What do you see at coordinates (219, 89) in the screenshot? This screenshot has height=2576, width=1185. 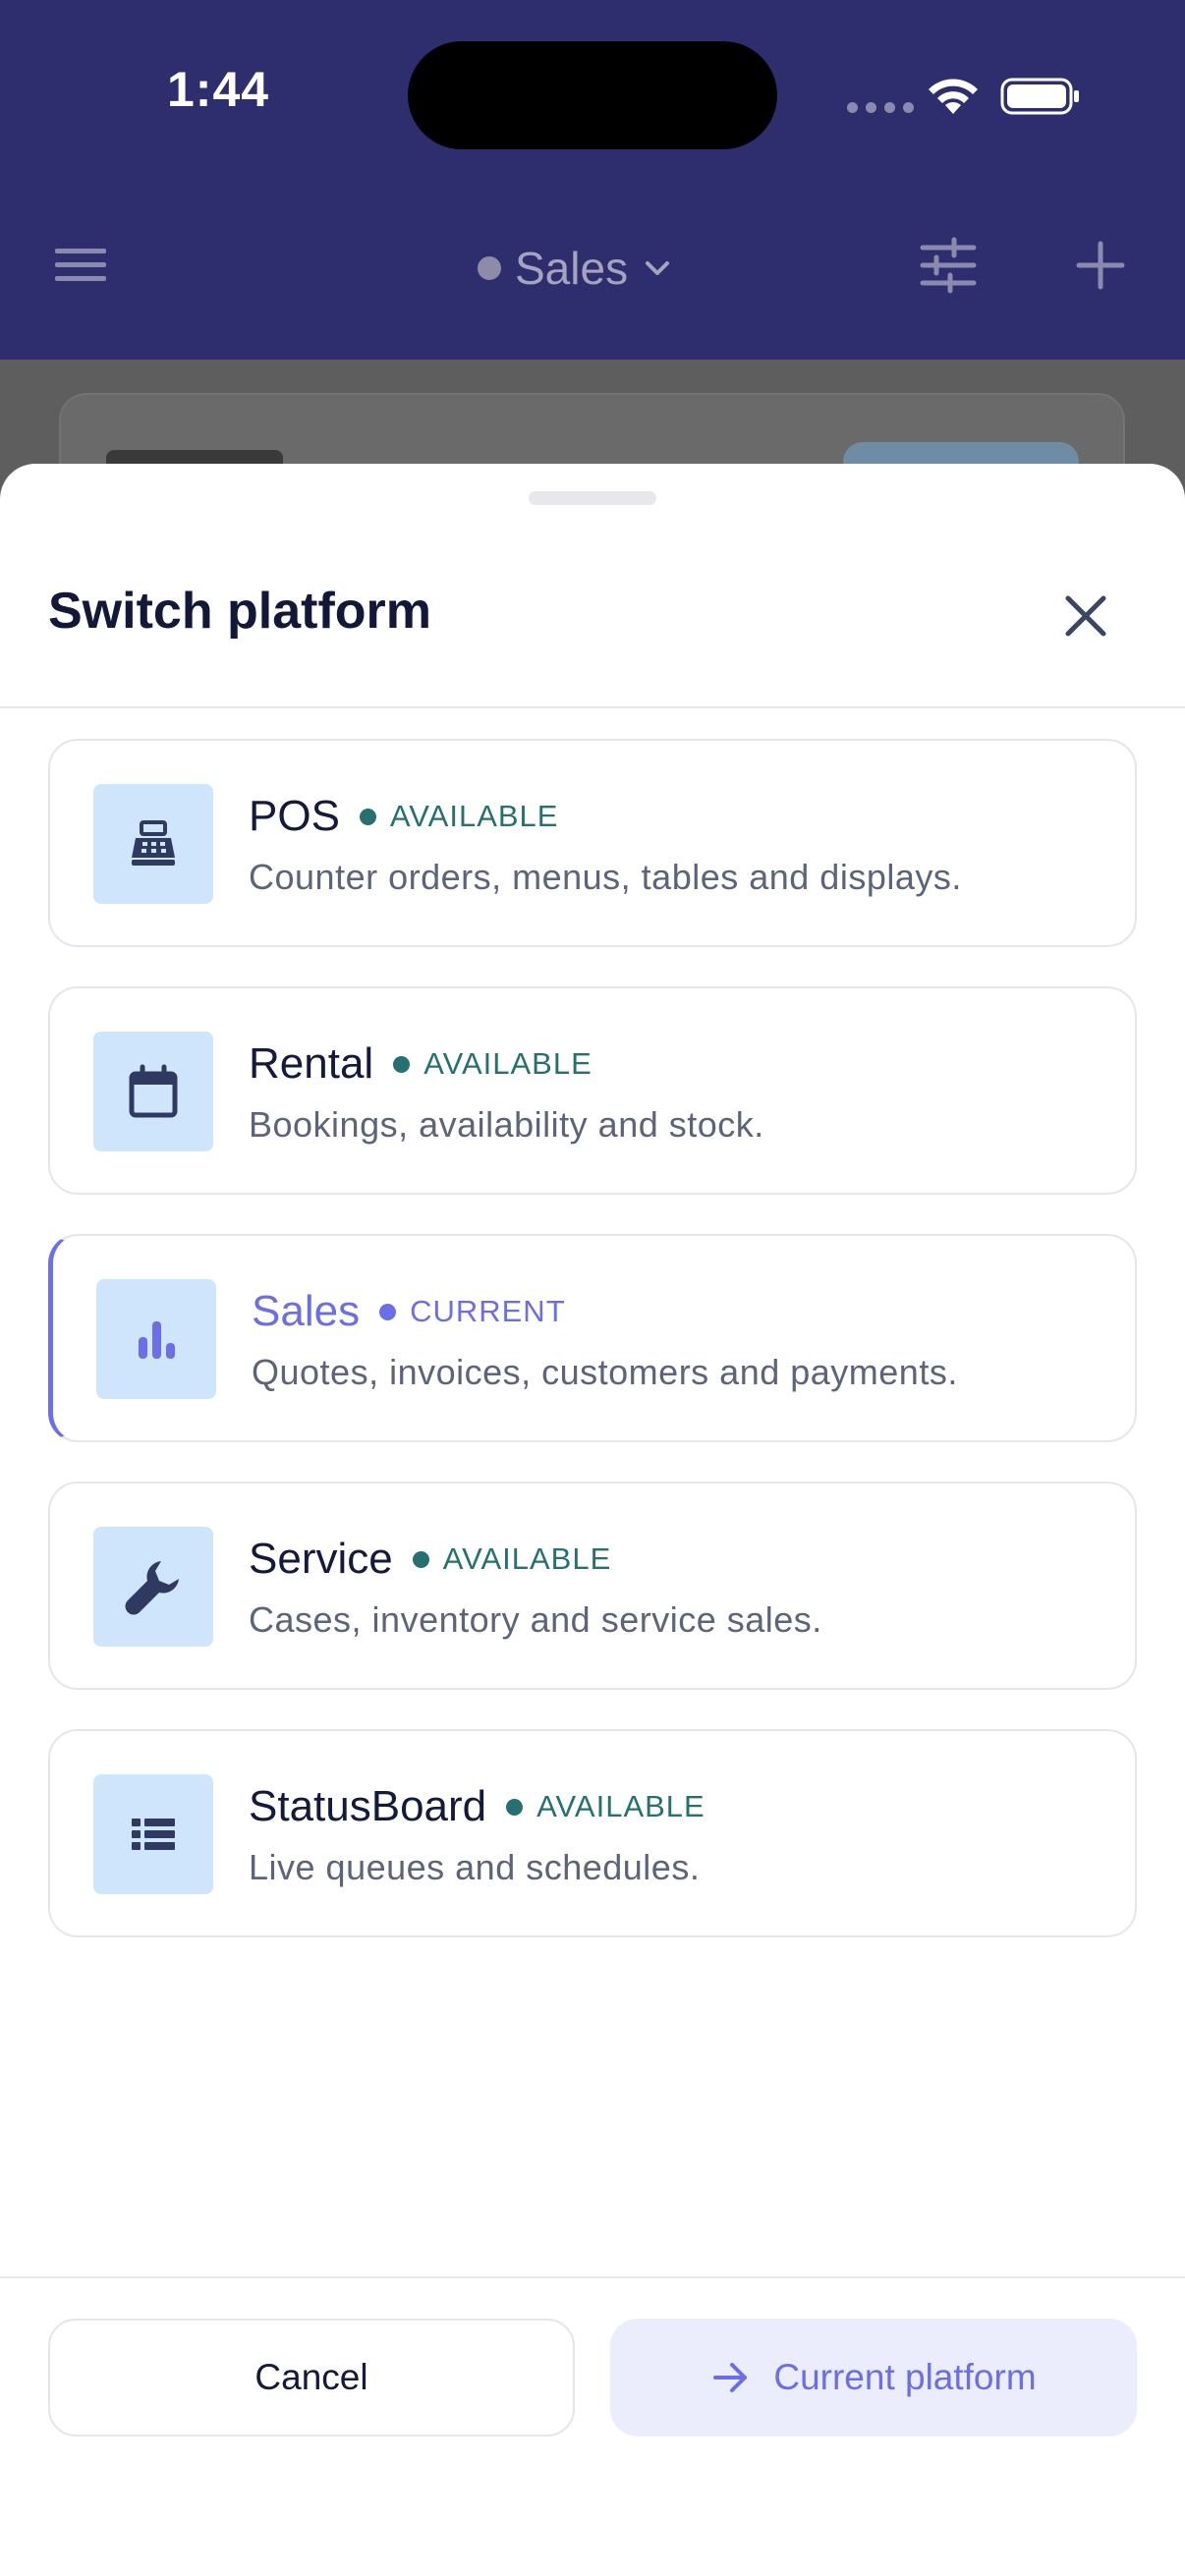 I see `status-time: 1:44` at bounding box center [219, 89].